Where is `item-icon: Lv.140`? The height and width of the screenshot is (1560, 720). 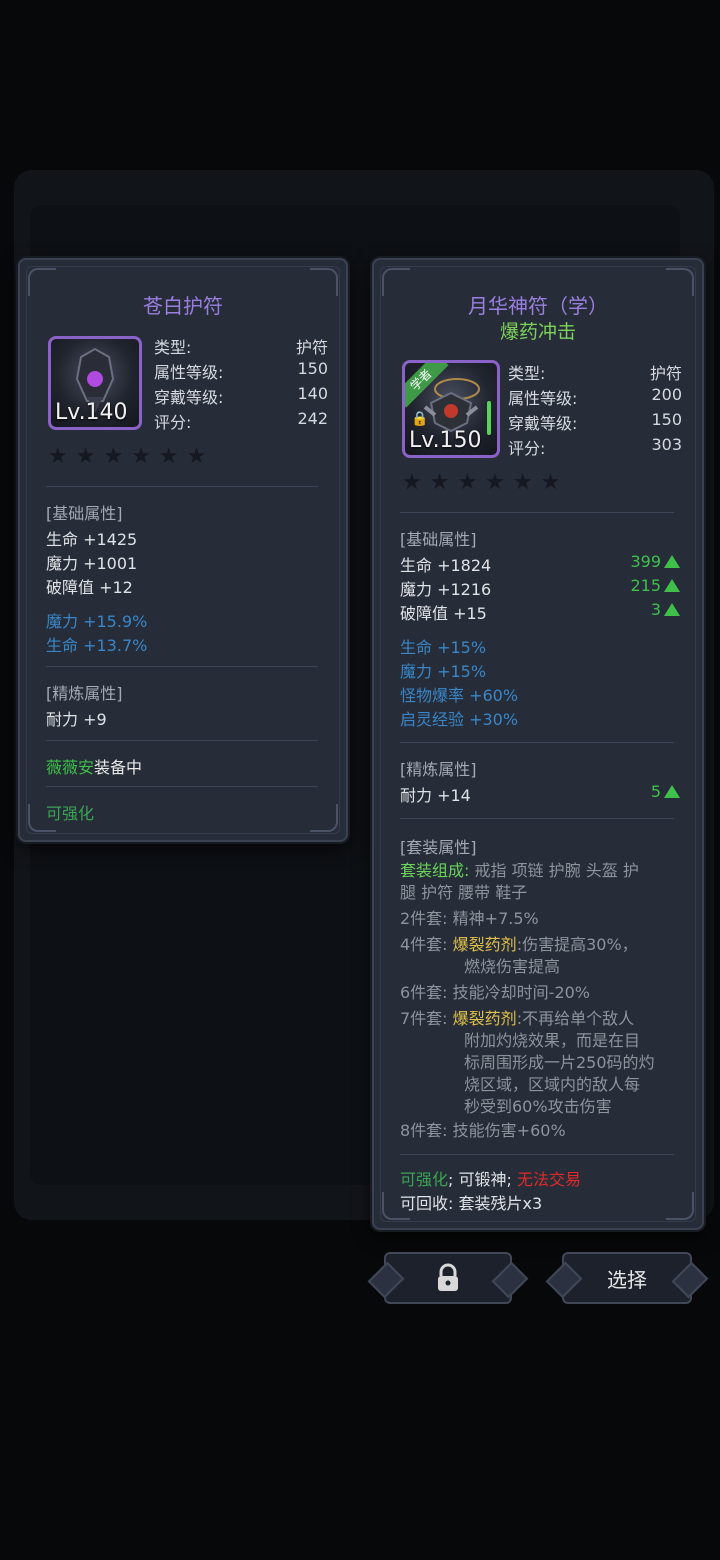
item-icon: Lv.140 is located at coordinates (95, 383).